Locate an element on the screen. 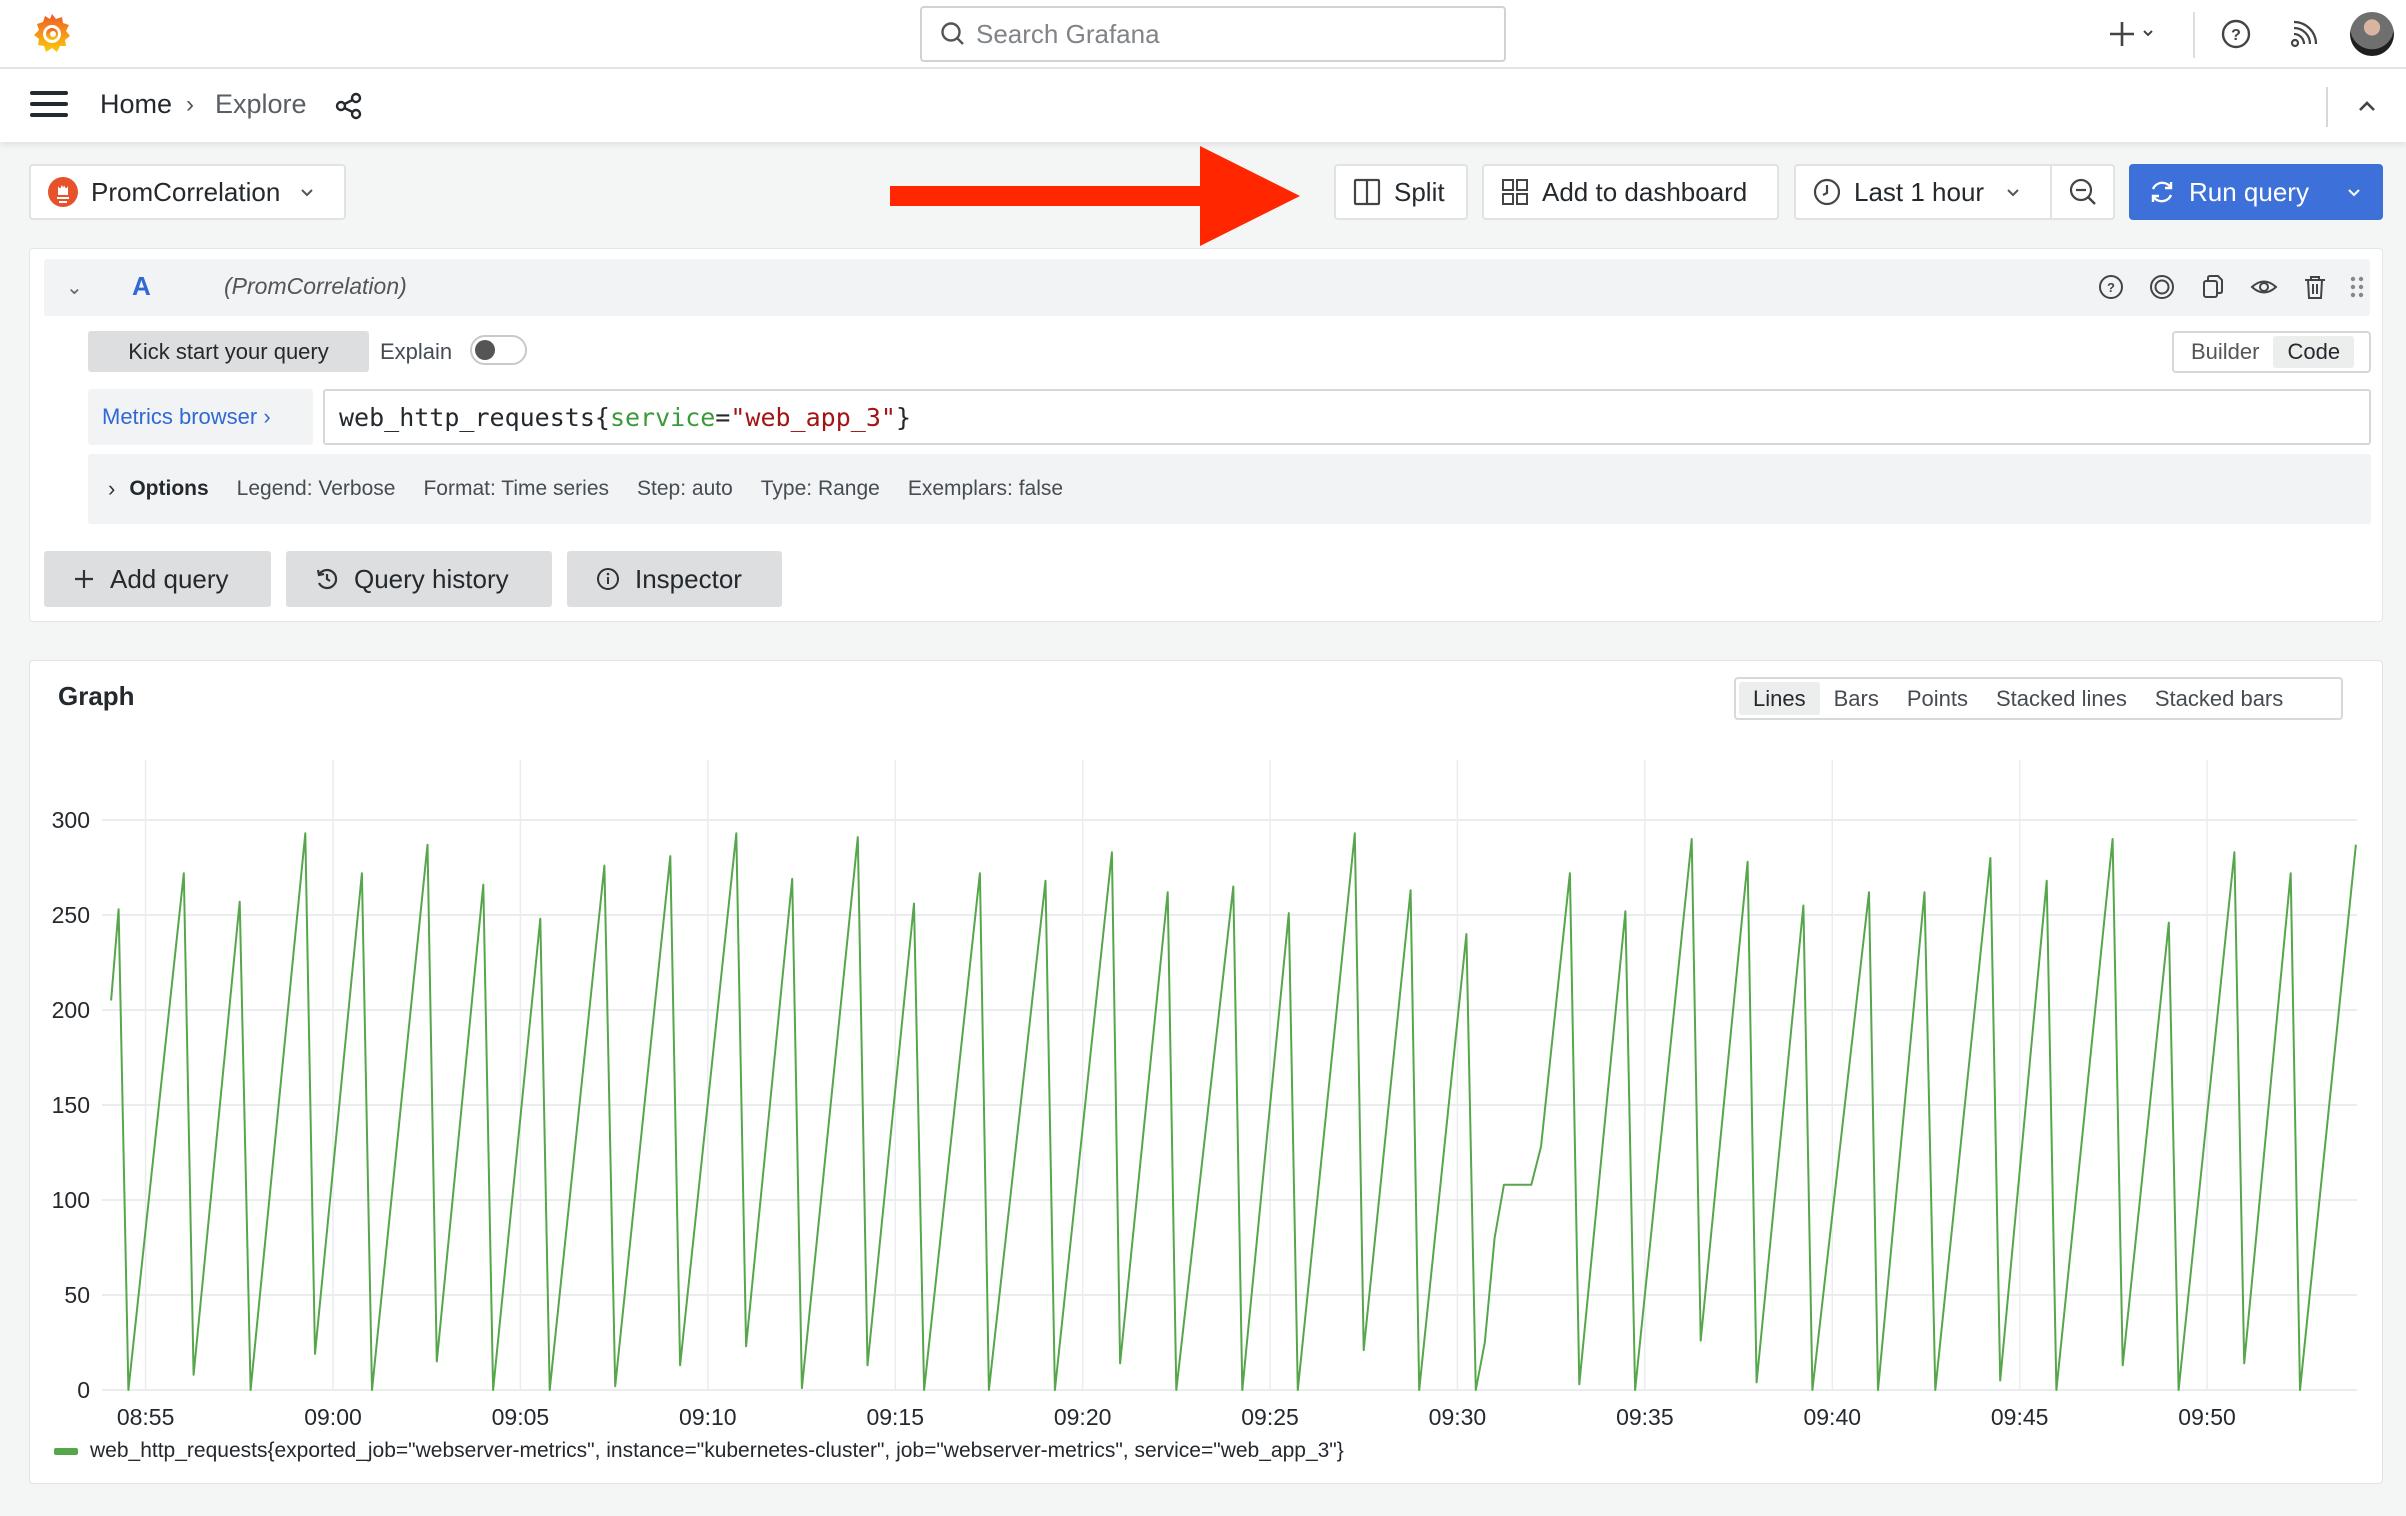 The height and width of the screenshot is (1516, 2406). breadcrumb-home: Home is located at coordinates (136, 104).